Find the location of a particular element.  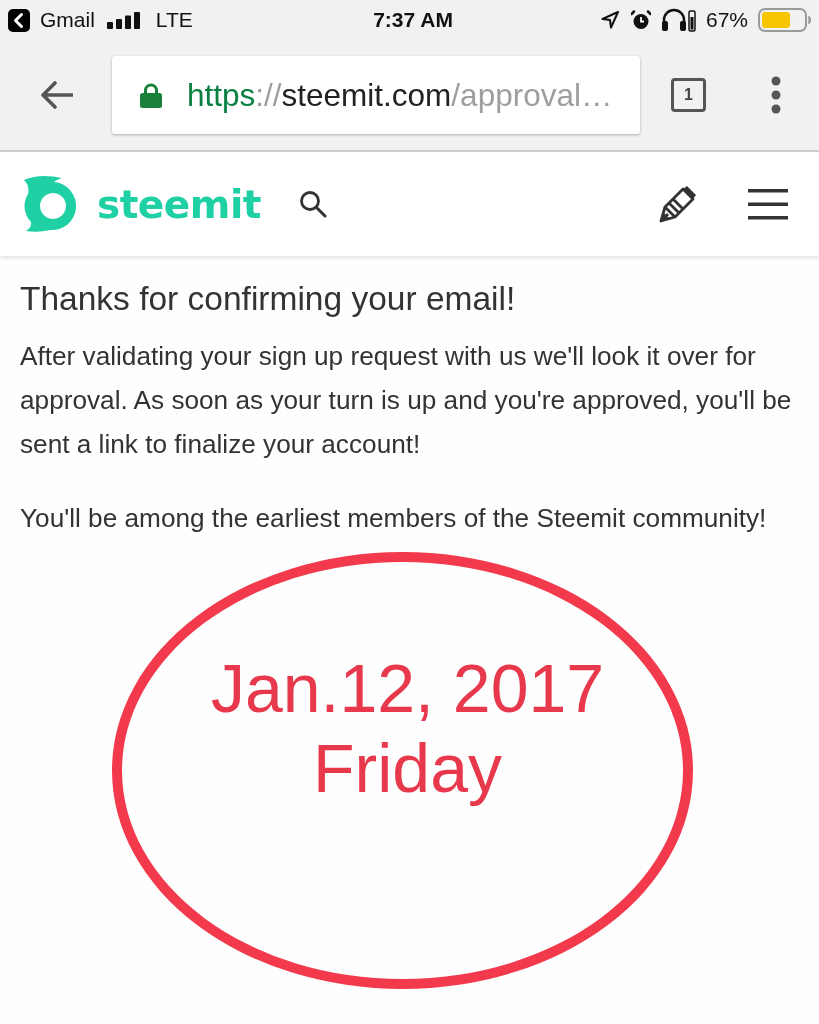

back-to-app-label: Gmail is located at coordinates (67, 20).